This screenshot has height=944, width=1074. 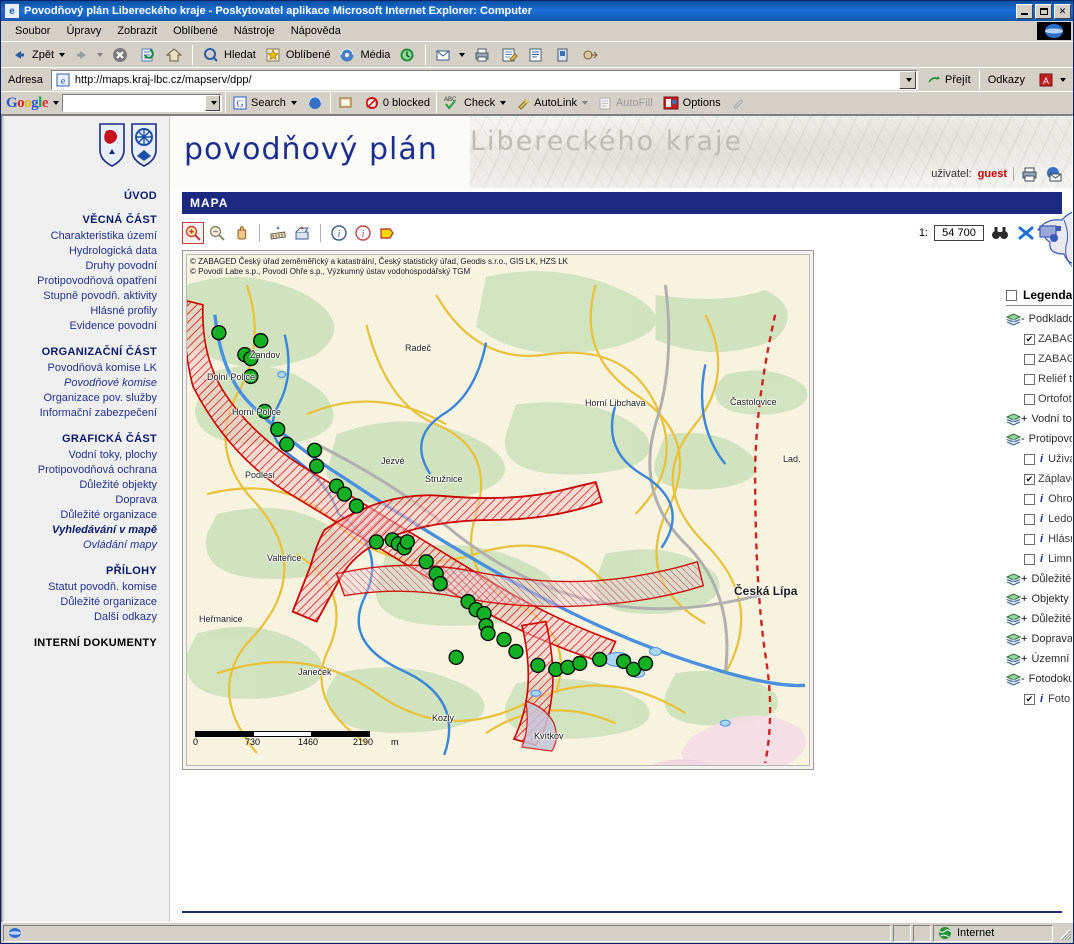 What do you see at coordinates (339, 233) in the screenshot?
I see `identify-tool: i` at bounding box center [339, 233].